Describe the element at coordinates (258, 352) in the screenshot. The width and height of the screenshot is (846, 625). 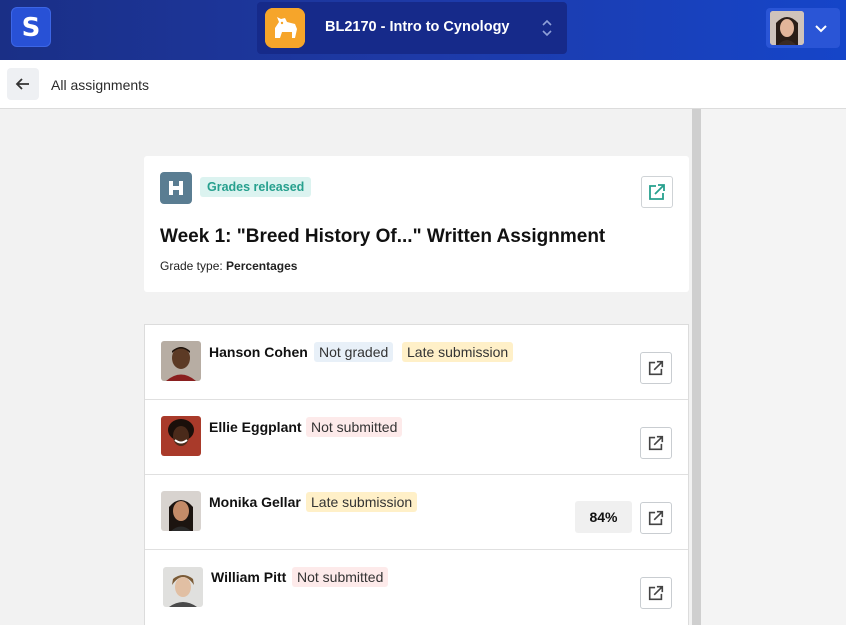
I see `student-name: Hanson Cohen` at that location.